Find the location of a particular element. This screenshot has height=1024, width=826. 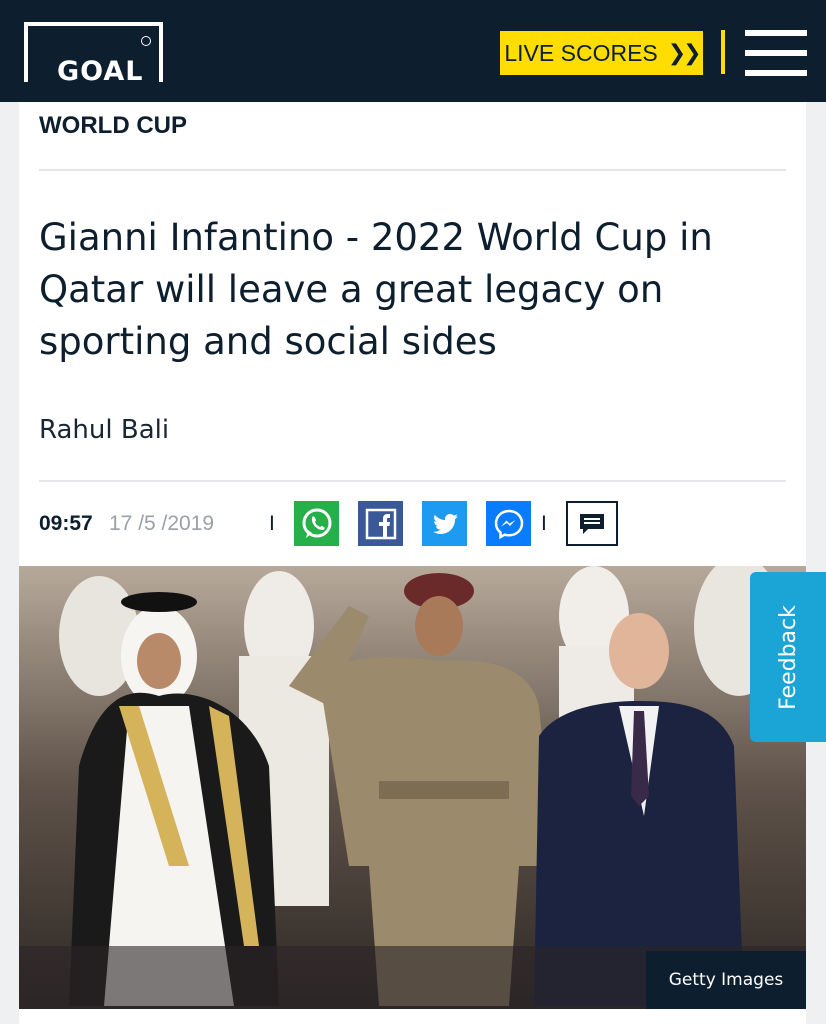

live-scores-label: LIVE SCORES is located at coordinates (581, 52).